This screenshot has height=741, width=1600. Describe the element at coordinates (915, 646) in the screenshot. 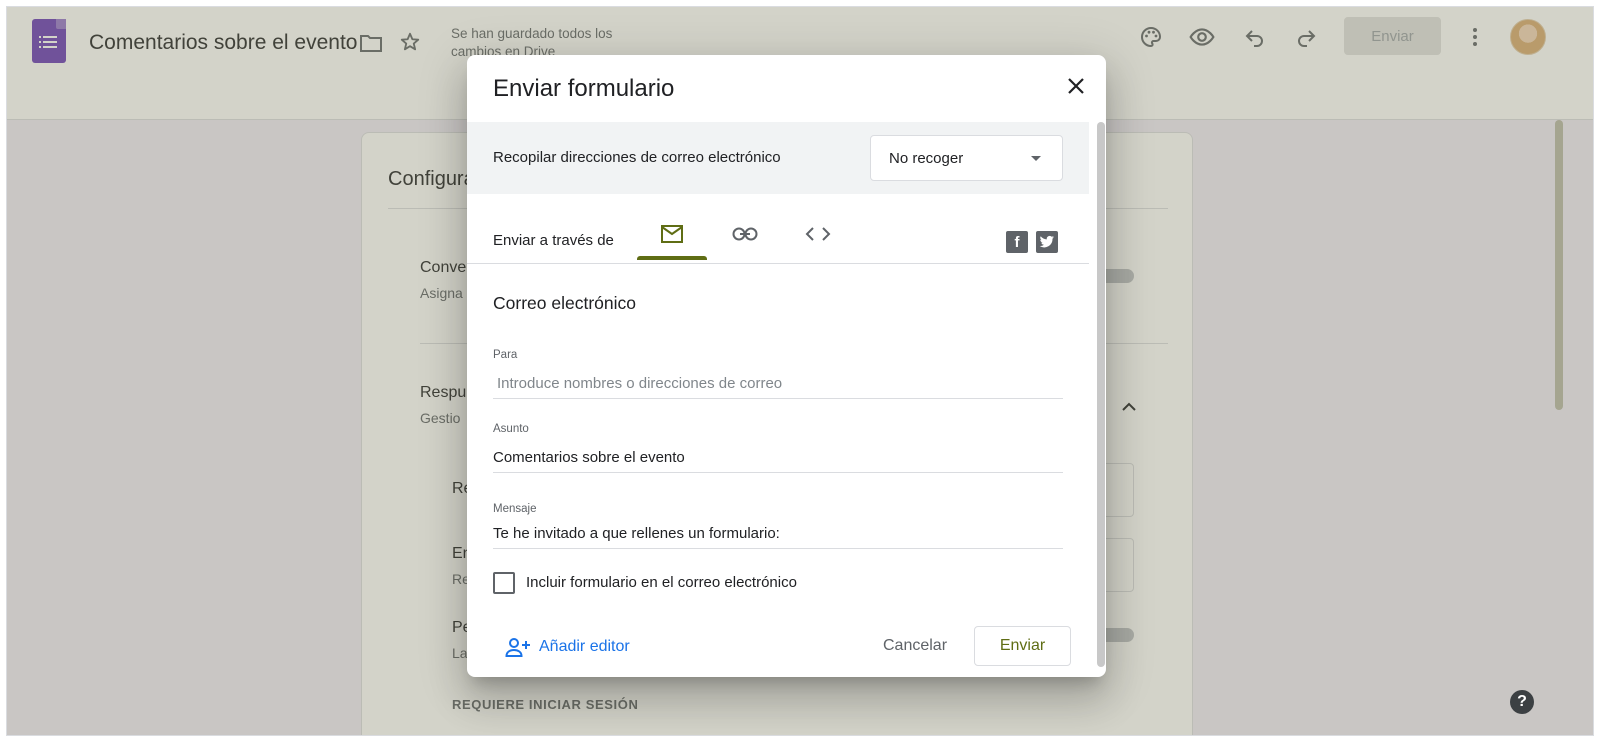

I see `cancel-button: Cancelar` at that location.